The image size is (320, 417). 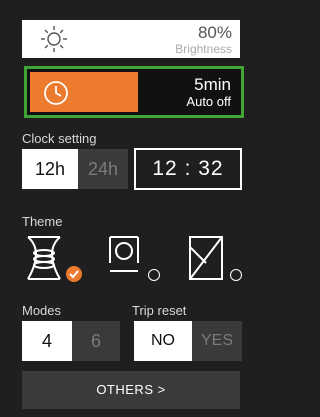 What do you see at coordinates (103, 169) in the screenshot?
I see `format-24h-button: 24h` at bounding box center [103, 169].